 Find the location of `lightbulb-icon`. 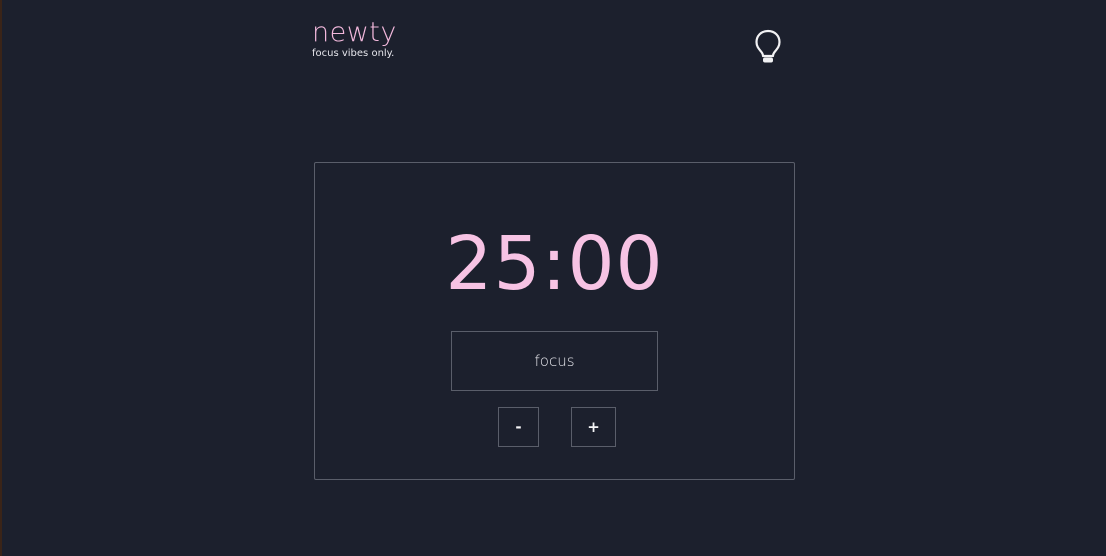

lightbulb-icon is located at coordinates (768, 46).